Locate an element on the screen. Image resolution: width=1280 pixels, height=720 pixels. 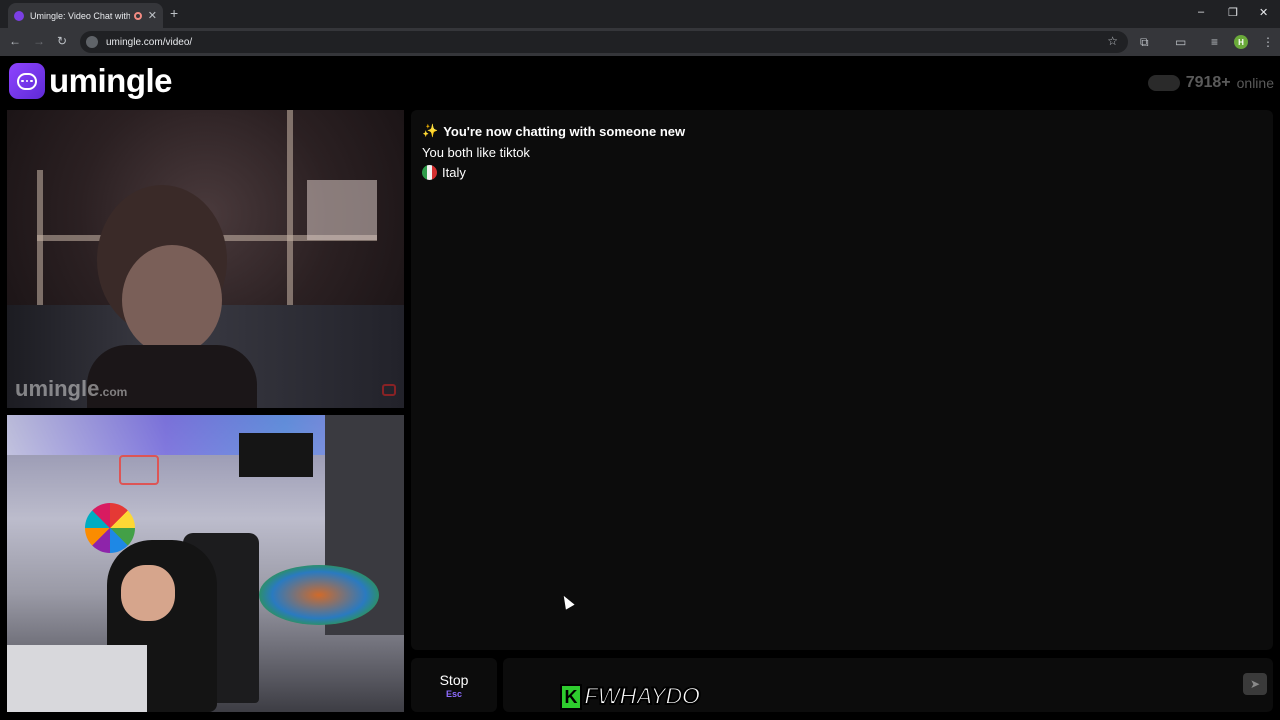
online-toggle is located at coordinates (1163, 83).